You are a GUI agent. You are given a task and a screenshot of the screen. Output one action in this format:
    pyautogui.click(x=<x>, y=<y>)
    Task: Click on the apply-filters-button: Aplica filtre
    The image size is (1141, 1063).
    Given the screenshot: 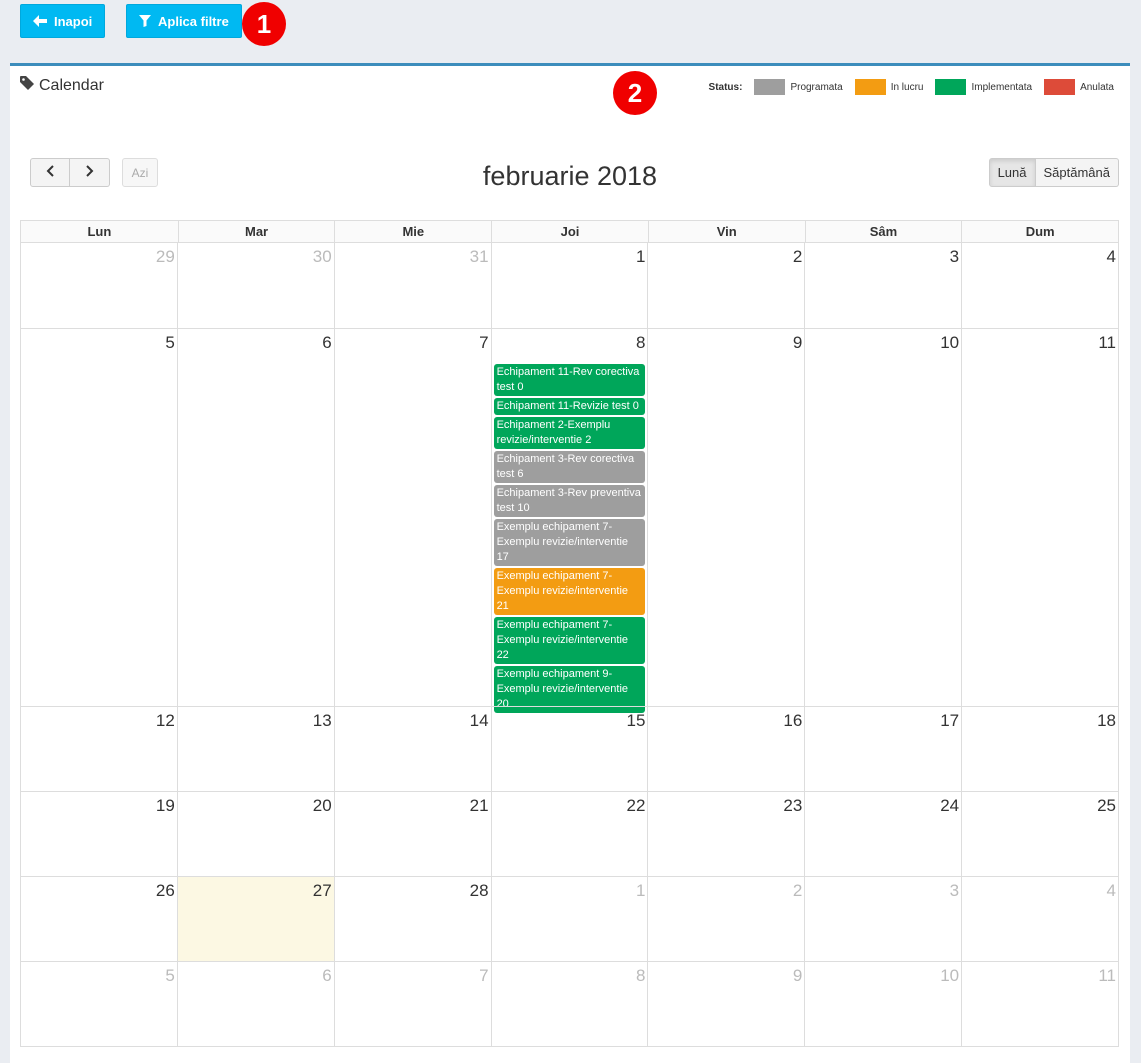 What is the action you would take?
    pyautogui.click(x=184, y=21)
    